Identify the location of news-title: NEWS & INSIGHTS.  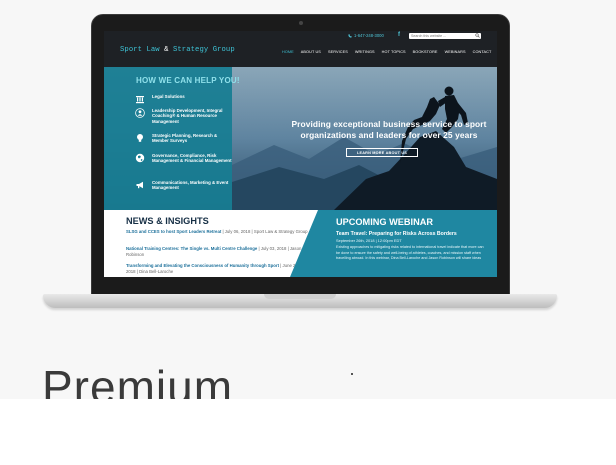
(167, 221).